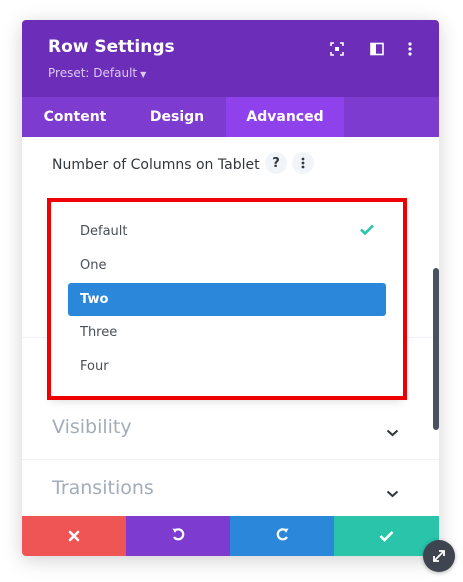 The width and height of the screenshot is (463, 582). What do you see at coordinates (227, 332) in the screenshot?
I see `option-three: Three` at bounding box center [227, 332].